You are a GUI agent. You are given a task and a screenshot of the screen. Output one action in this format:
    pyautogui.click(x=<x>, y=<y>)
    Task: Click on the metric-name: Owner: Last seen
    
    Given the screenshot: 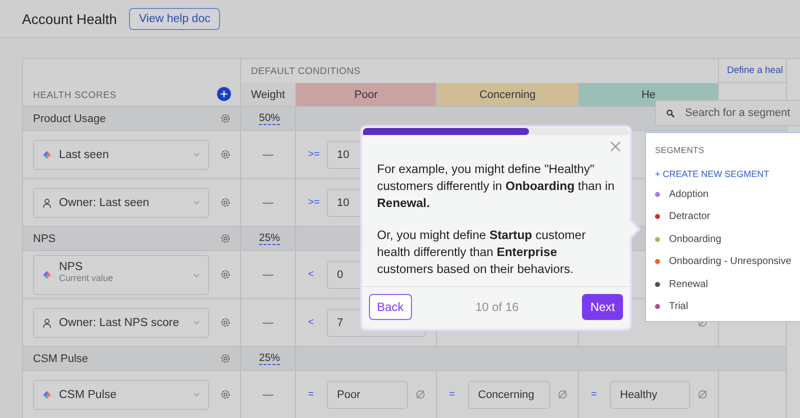 What is the action you would take?
    pyautogui.click(x=104, y=202)
    